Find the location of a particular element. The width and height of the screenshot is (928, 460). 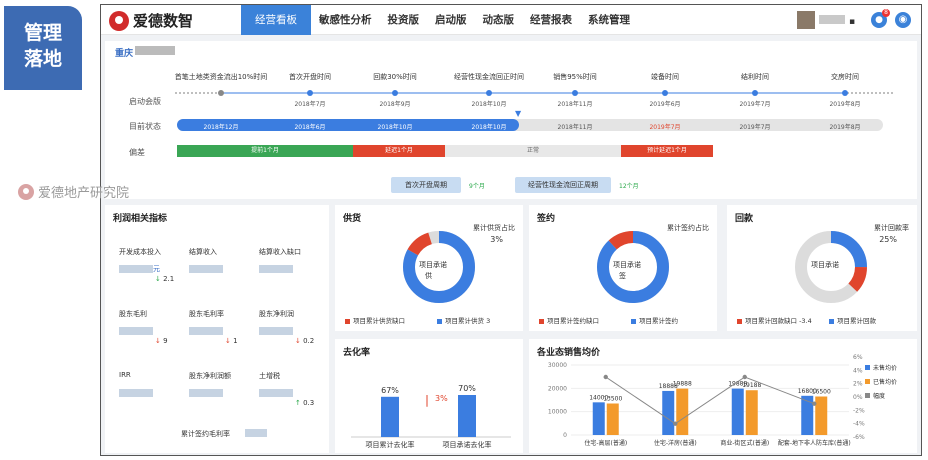

milestone-date: 2018年11月 is located at coordinates (575, 104).